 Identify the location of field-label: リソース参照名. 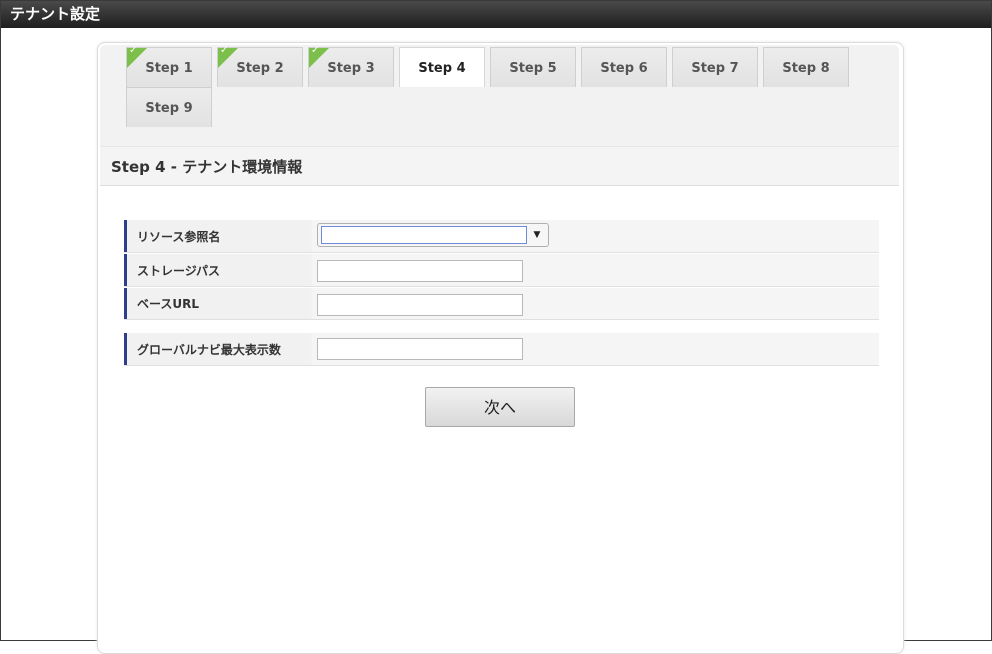
(217, 236).